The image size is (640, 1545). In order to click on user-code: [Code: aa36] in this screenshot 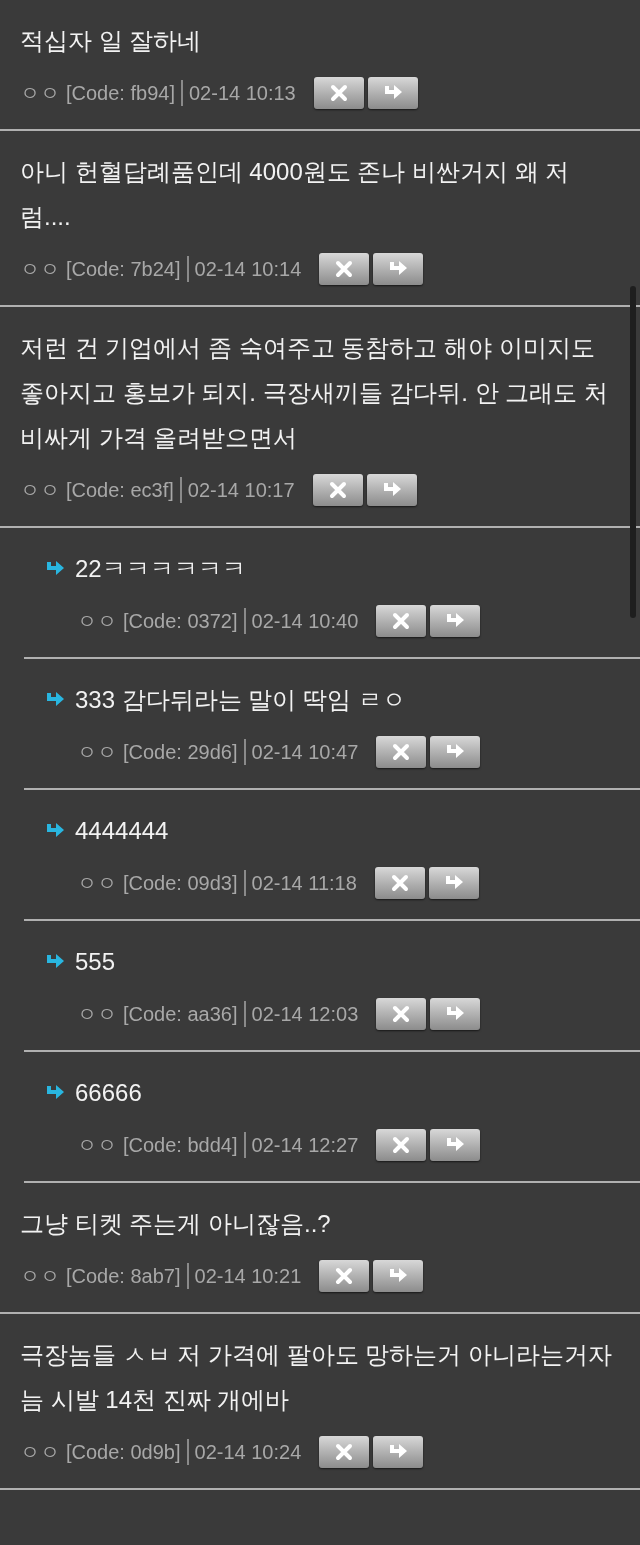, I will do `click(180, 1014)`.